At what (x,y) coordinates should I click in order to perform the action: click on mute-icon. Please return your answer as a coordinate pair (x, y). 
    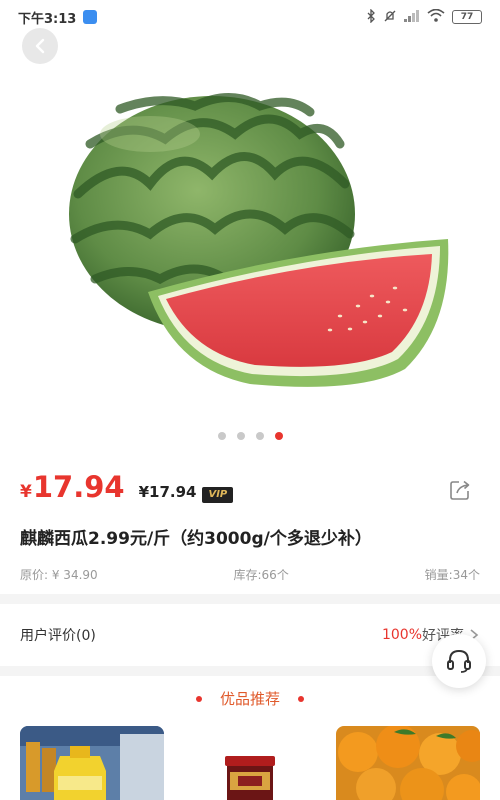
    Looking at the image, I should click on (390, 17).